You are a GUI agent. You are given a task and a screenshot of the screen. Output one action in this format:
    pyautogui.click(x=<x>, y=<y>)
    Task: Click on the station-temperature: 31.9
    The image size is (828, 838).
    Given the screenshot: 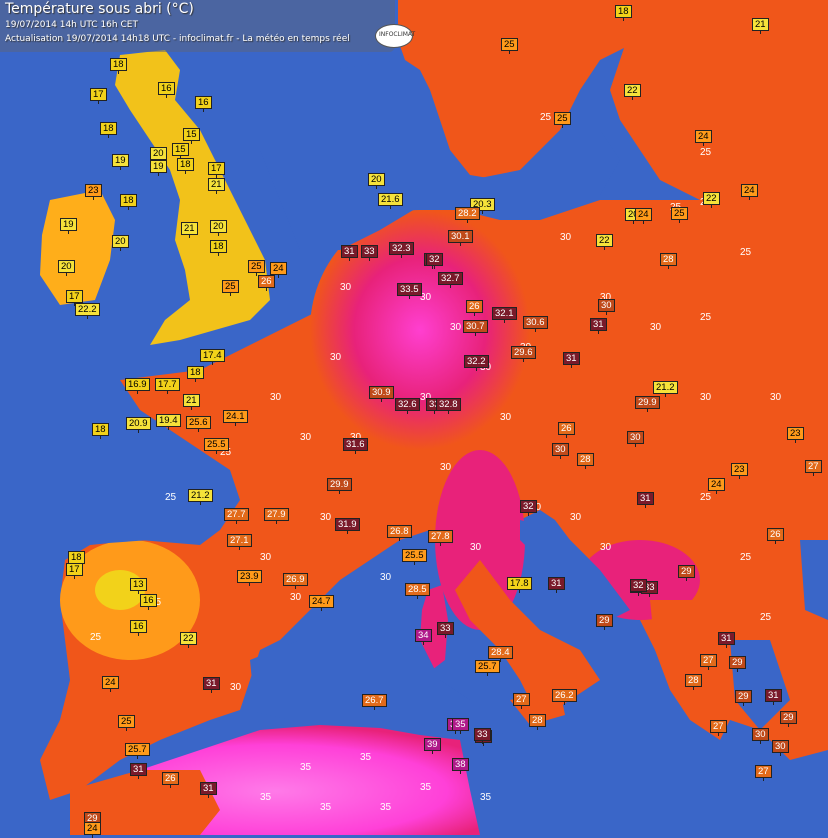 What is the action you would take?
    pyautogui.click(x=347, y=526)
    